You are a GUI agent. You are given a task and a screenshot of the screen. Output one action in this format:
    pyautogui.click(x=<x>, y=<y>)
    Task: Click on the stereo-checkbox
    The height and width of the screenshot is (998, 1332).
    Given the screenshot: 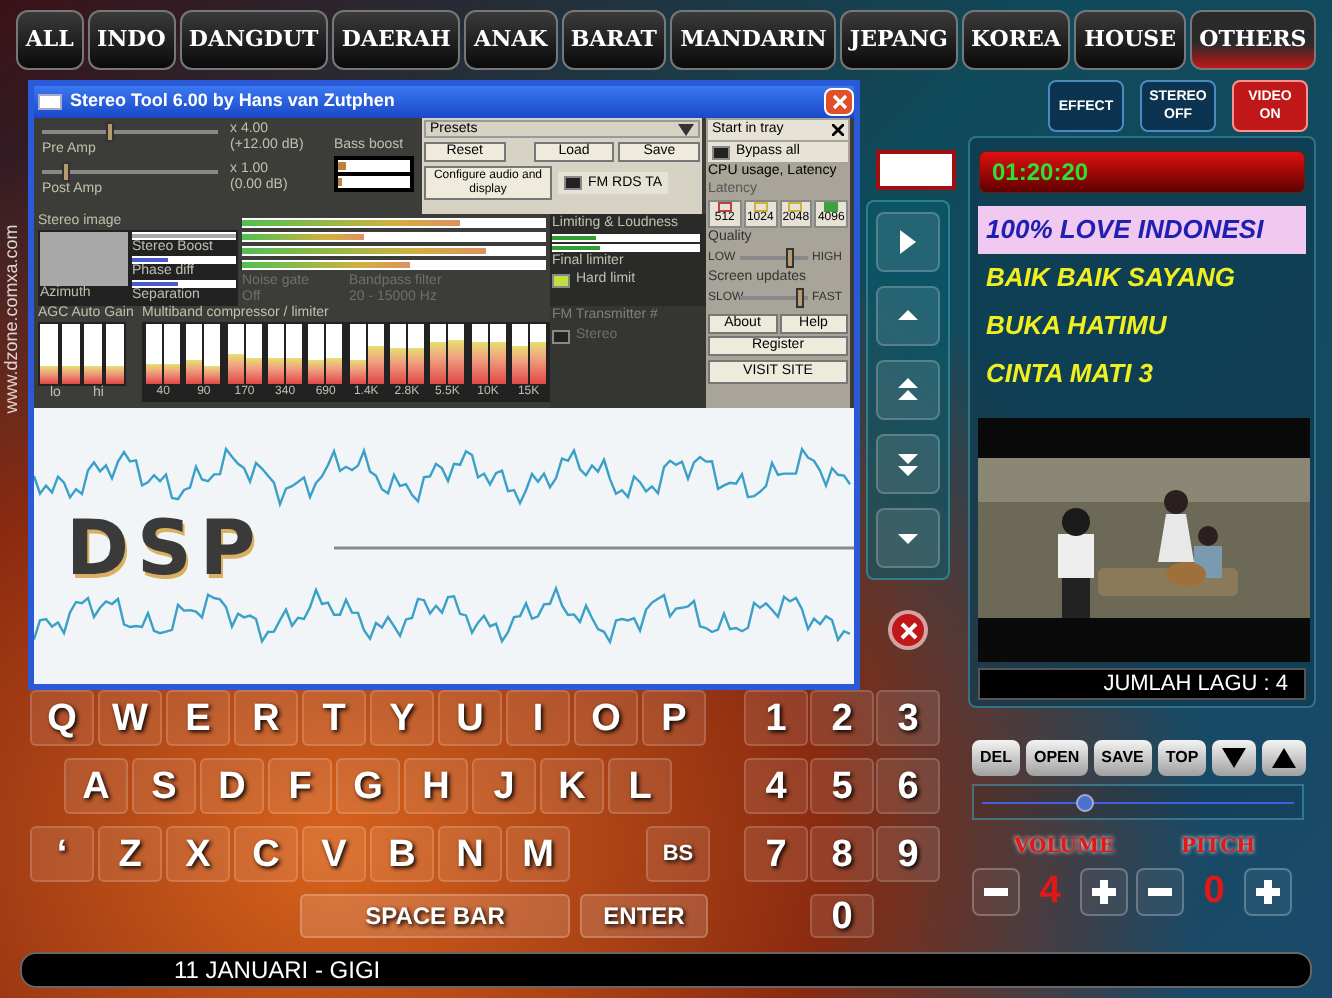 What is the action you would take?
    pyautogui.click(x=561, y=336)
    